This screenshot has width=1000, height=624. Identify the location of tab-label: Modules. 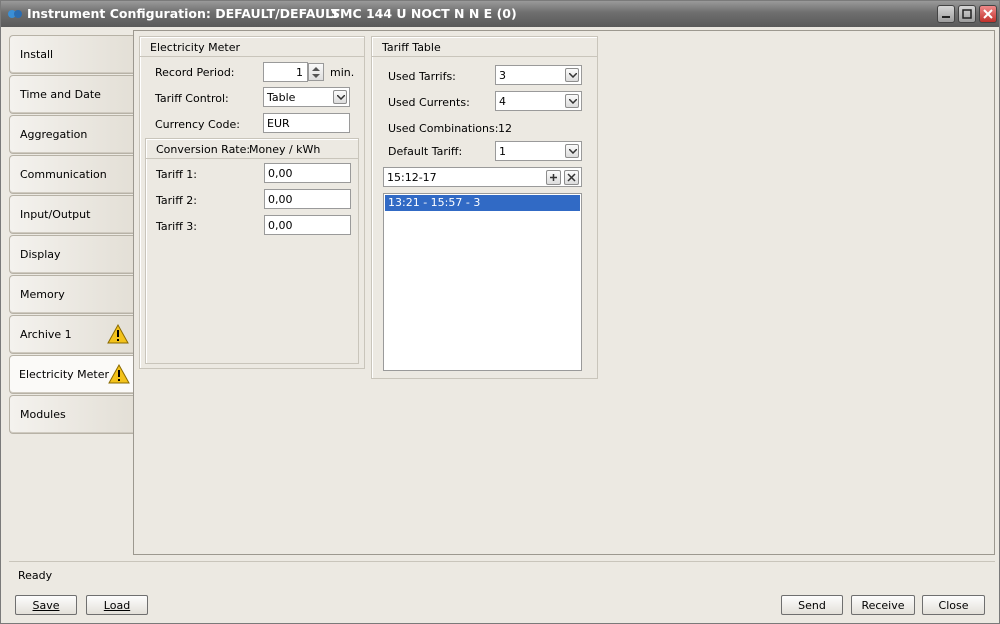
(43, 414).